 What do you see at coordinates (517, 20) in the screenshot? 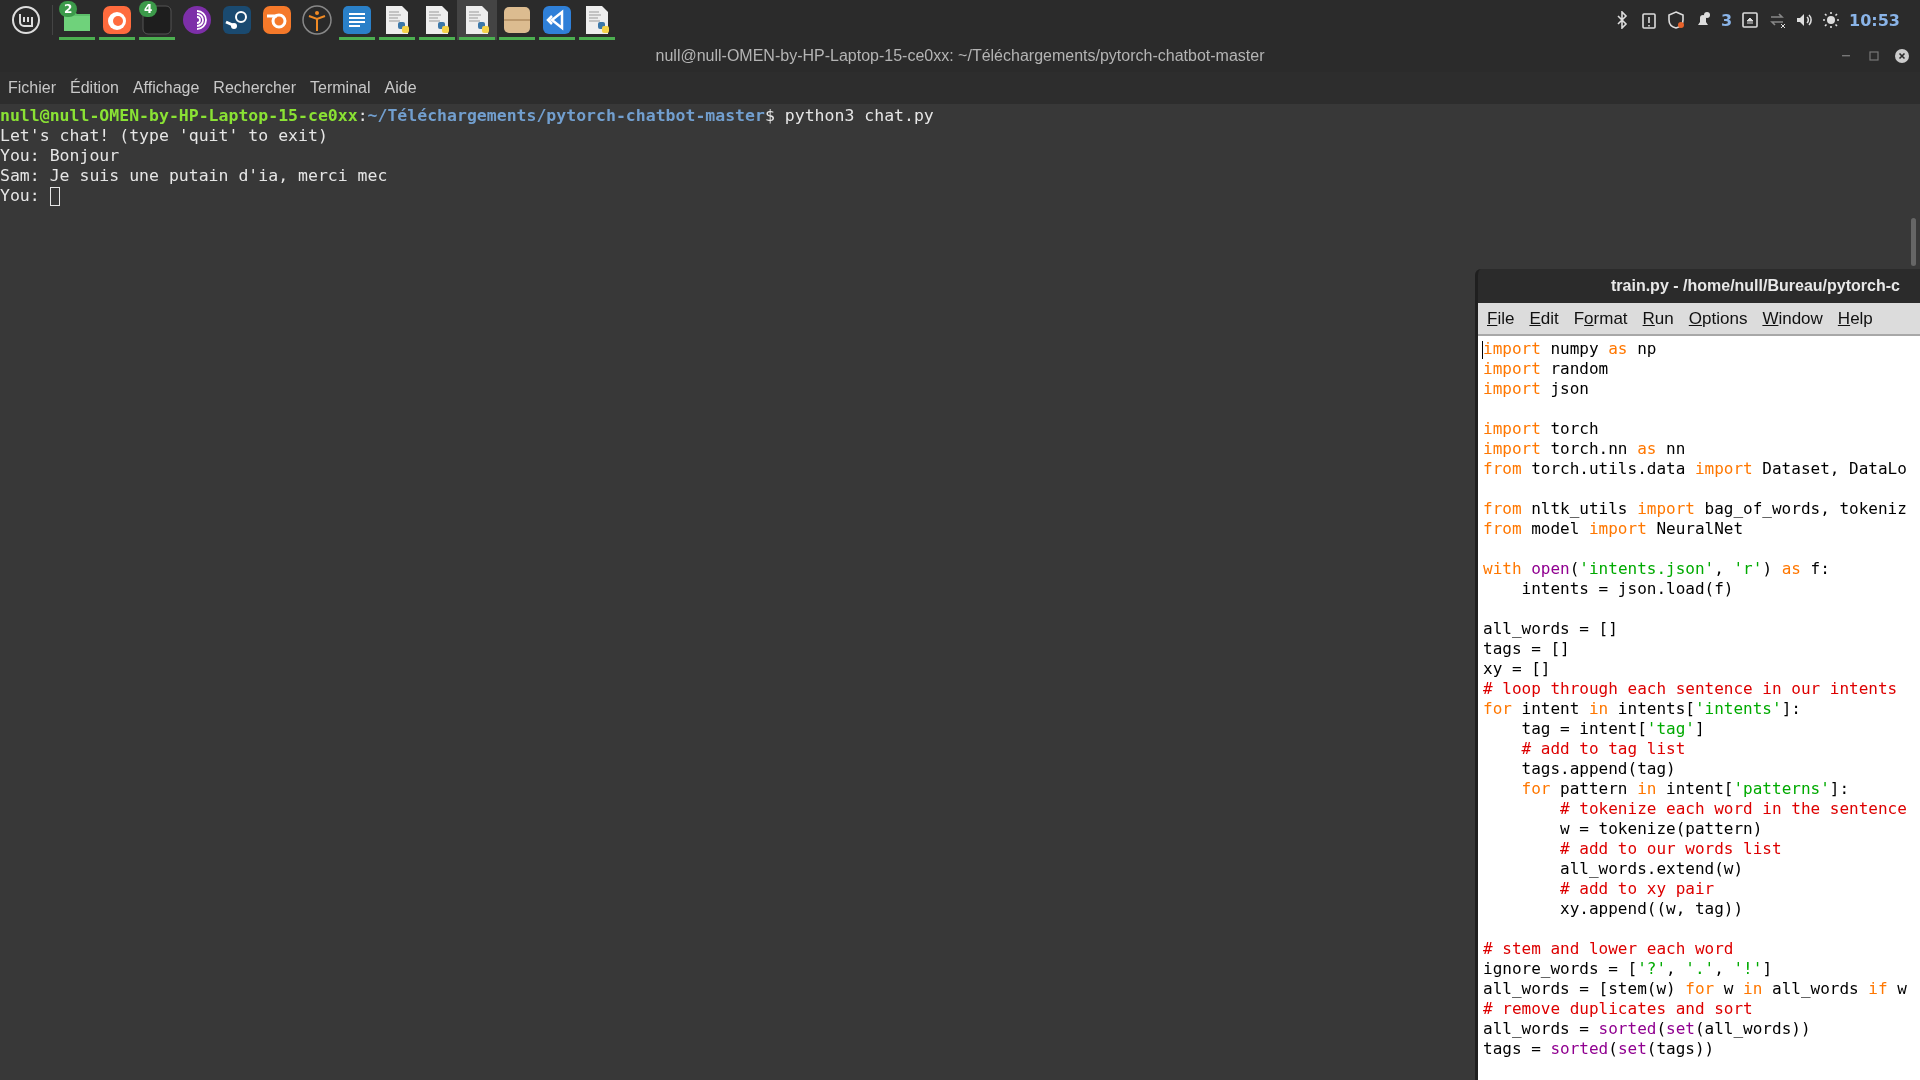
I see `box-icon` at bounding box center [517, 20].